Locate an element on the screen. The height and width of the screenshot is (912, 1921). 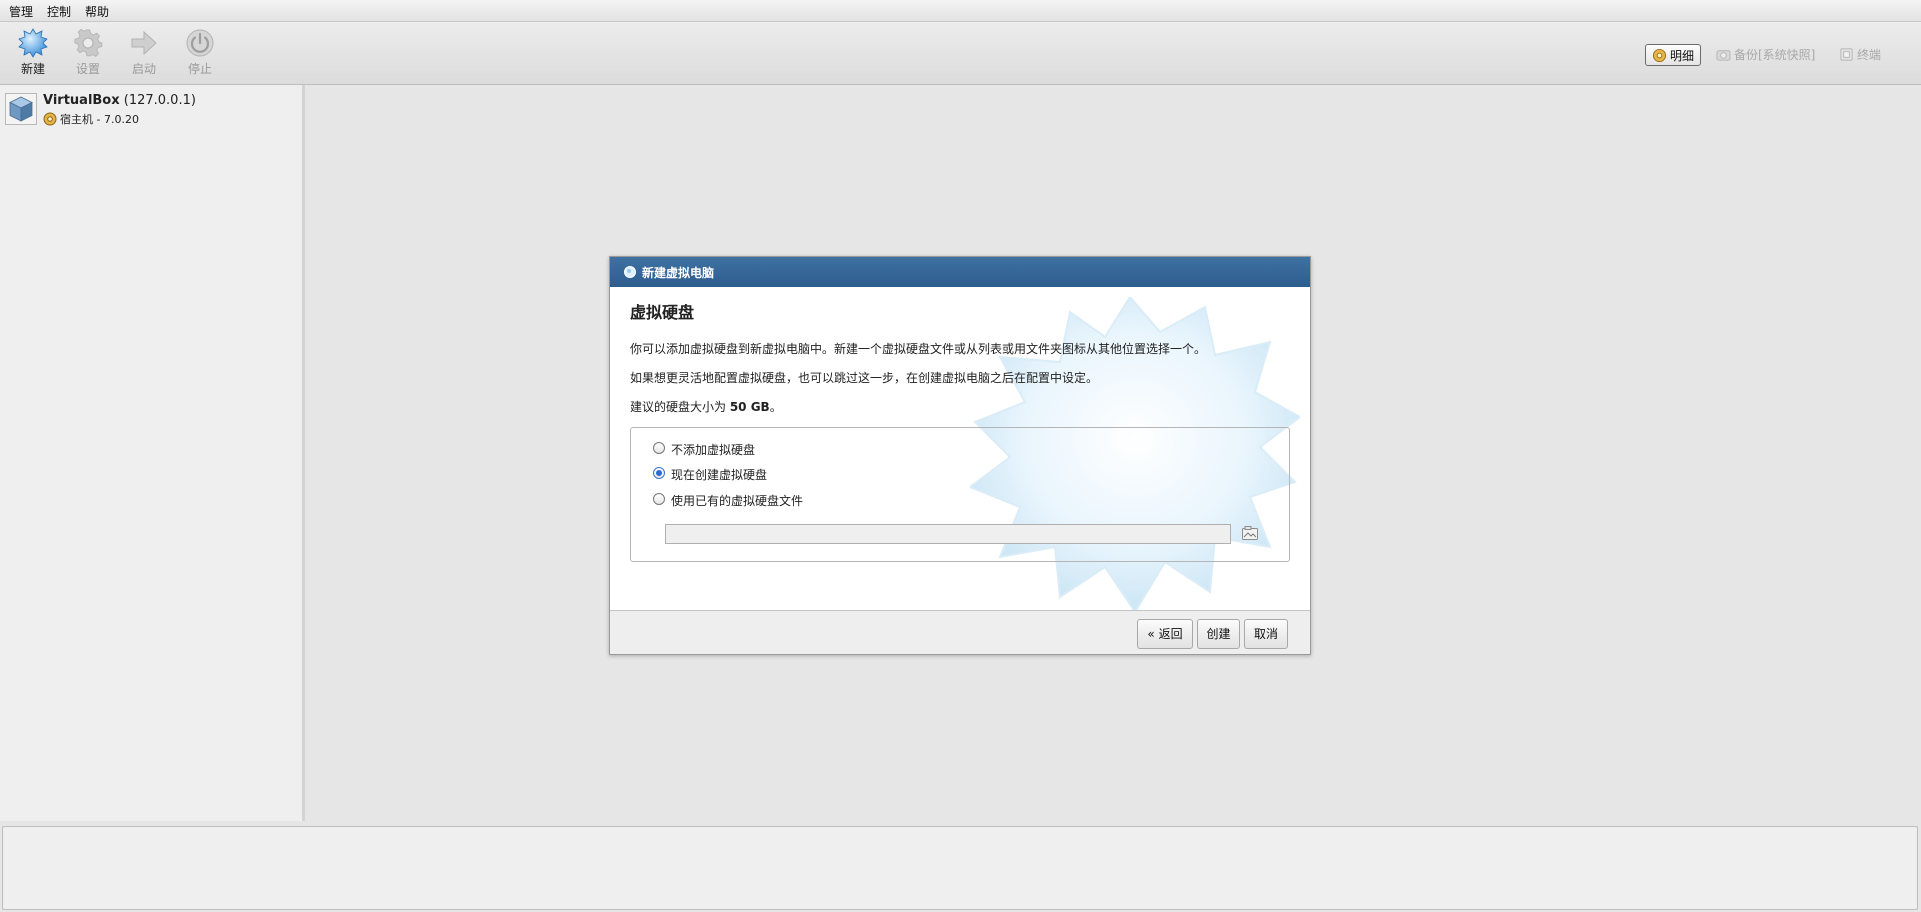
option-no-disk-label: 不添加虚拟硬盘 is located at coordinates (713, 450).